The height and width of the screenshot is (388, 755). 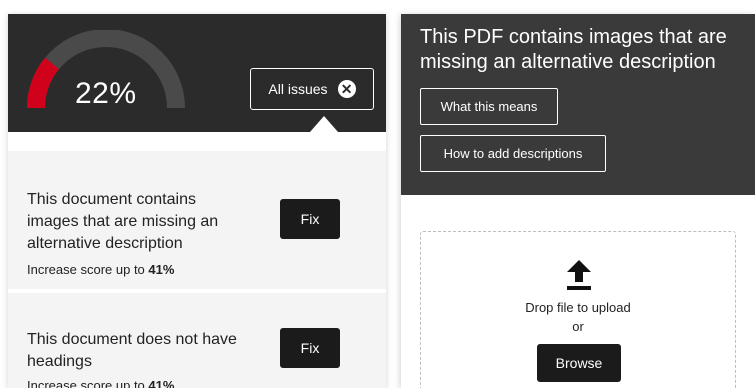 What do you see at coordinates (579, 363) in the screenshot?
I see `browse-button: Browse` at bounding box center [579, 363].